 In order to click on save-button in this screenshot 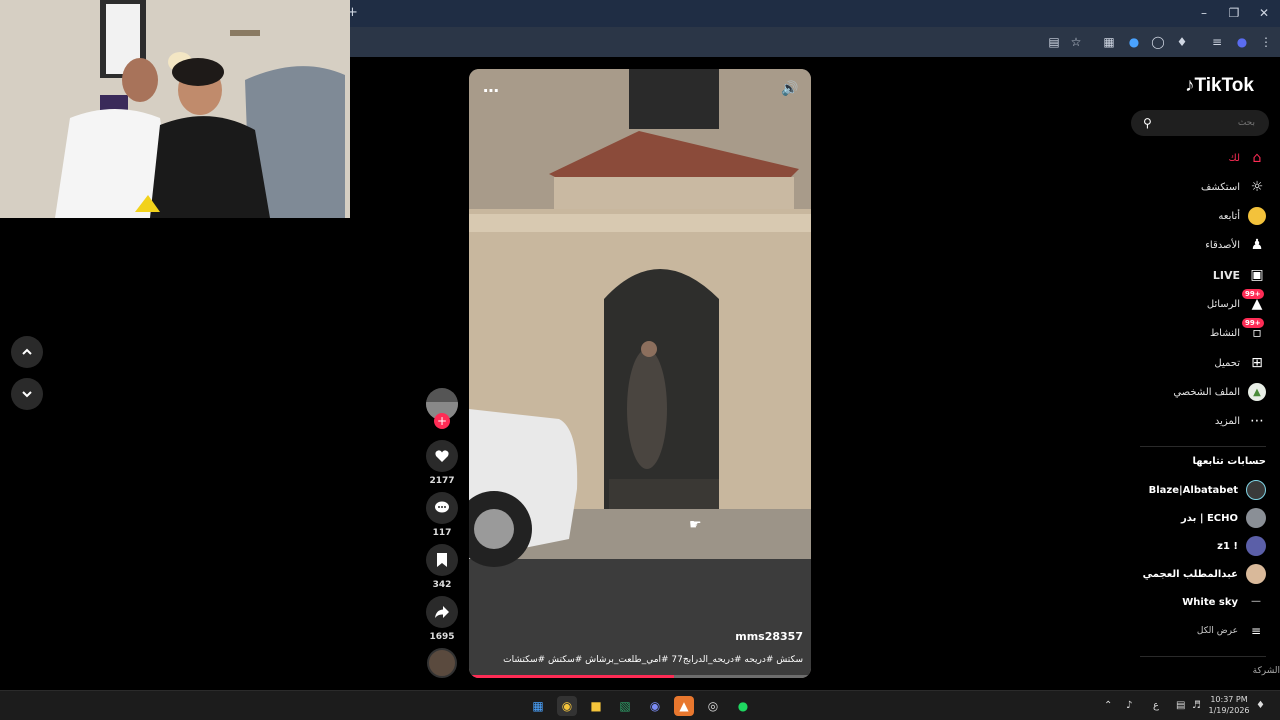, I will do `click(442, 560)`.